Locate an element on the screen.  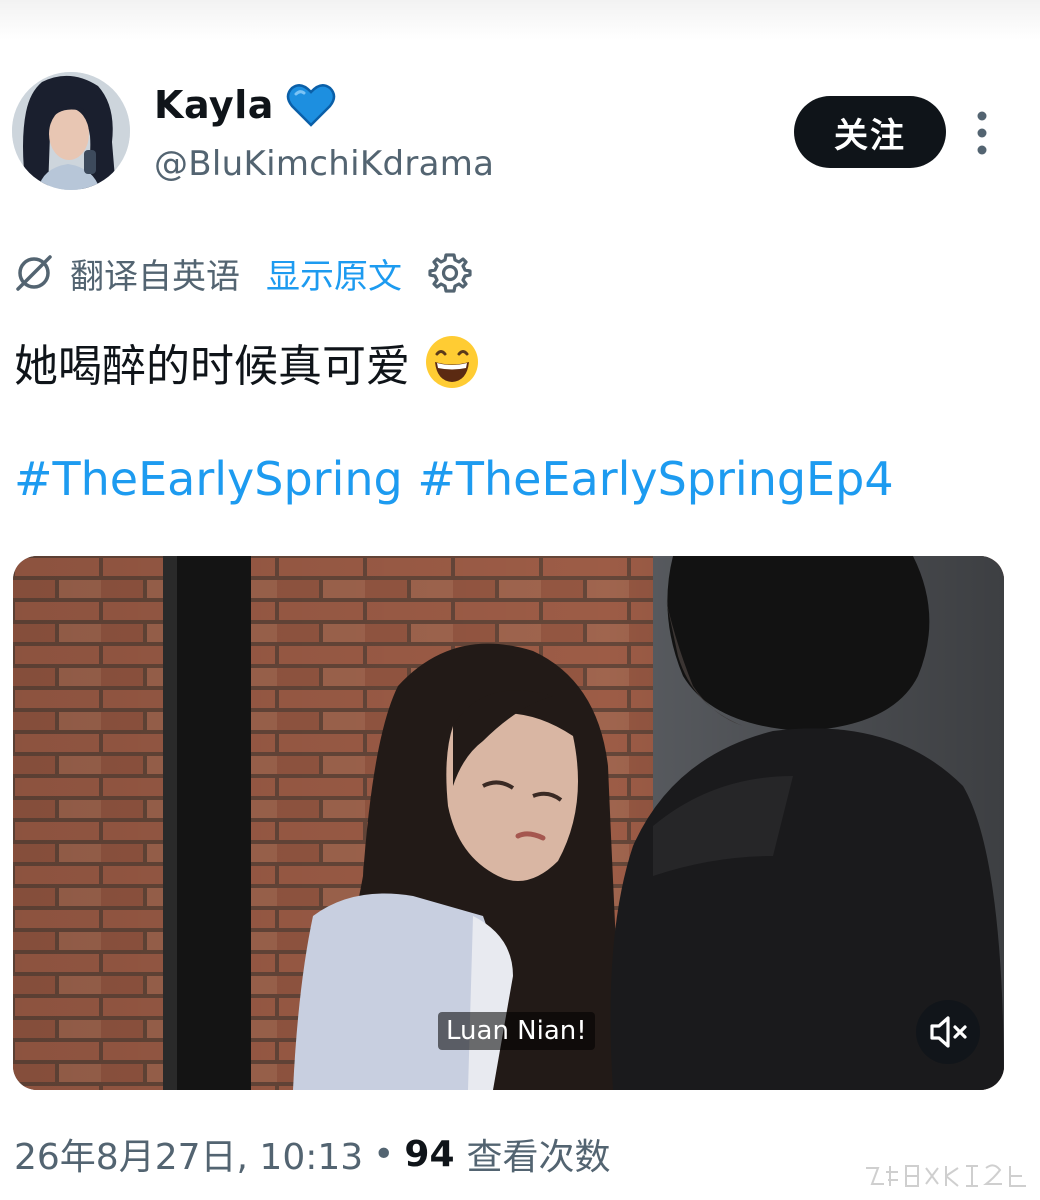
tweet-meta: 26年8月27日, 10:13 • 94 查看次数 is located at coordinates (312, 1154).